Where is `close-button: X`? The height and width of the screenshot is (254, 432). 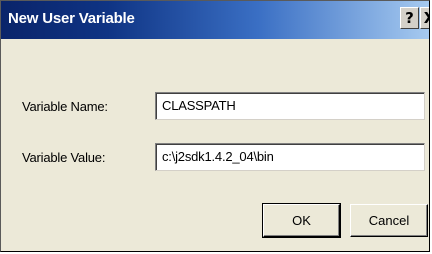
close-button: X is located at coordinates (424, 18).